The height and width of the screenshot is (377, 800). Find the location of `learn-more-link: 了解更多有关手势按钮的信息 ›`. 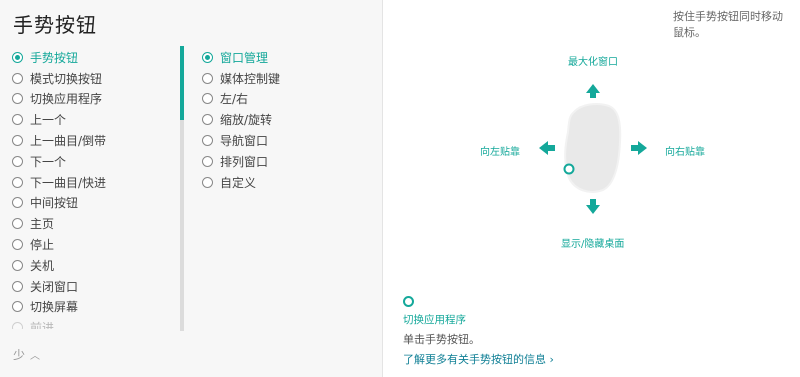

learn-more-link: 了解更多有关手势按钮的信息 › is located at coordinates (478, 359).